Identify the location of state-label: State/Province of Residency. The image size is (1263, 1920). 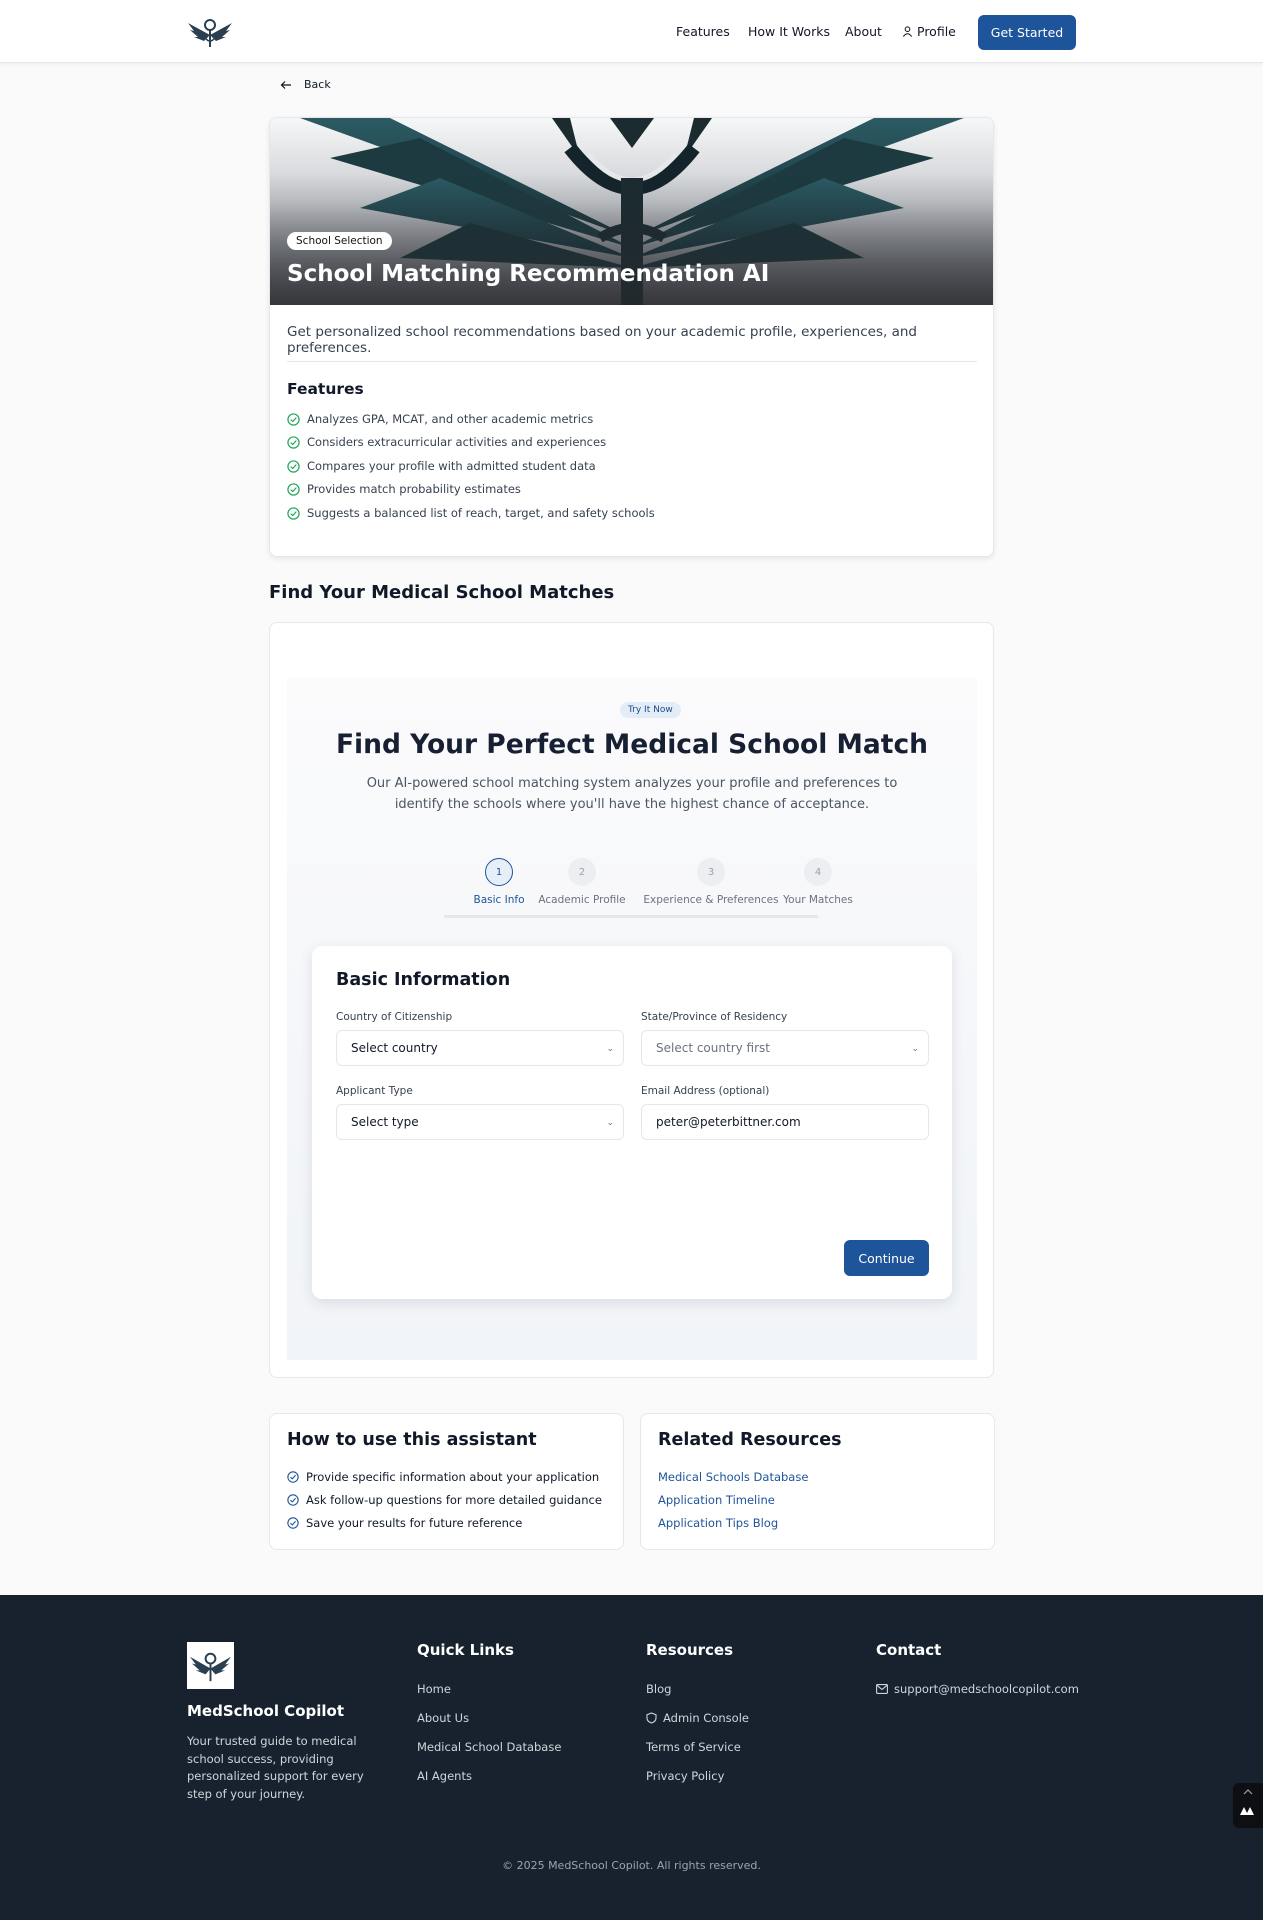
(714, 1017).